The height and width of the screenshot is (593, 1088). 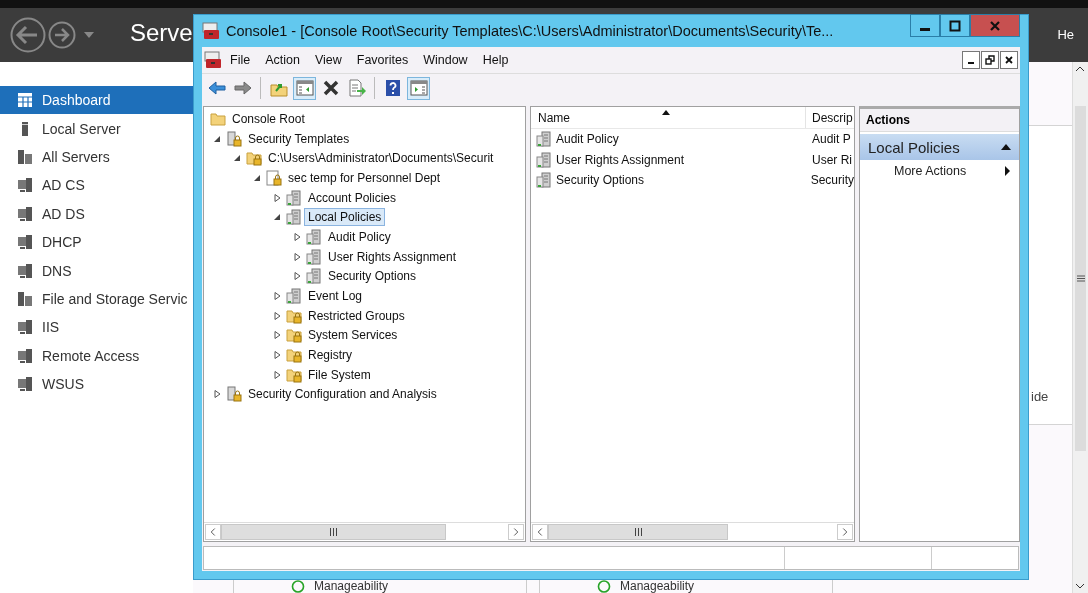 I want to click on help-menu: He, so click(x=1065, y=34).